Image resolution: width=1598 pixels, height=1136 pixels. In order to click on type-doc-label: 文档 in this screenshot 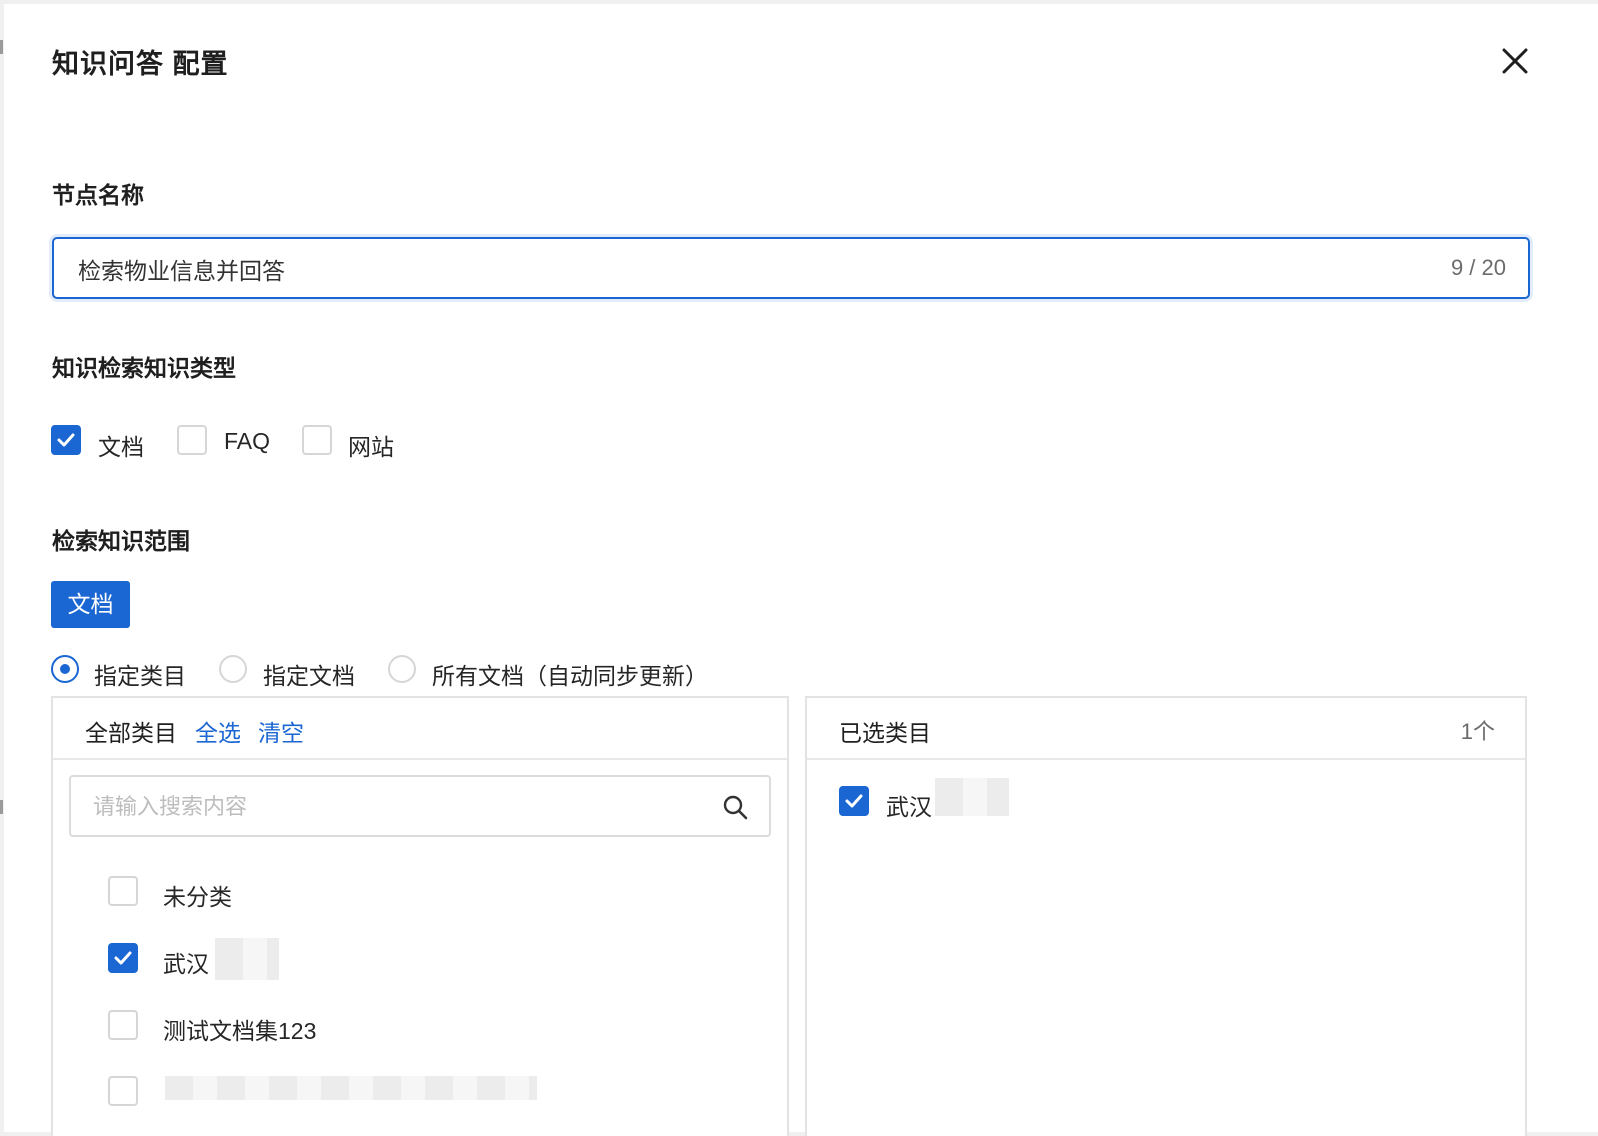, I will do `click(121, 447)`.